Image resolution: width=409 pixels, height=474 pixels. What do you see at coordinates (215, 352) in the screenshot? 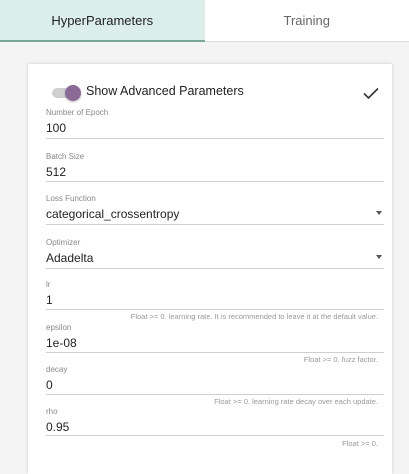
I see `epsilon-underline` at bounding box center [215, 352].